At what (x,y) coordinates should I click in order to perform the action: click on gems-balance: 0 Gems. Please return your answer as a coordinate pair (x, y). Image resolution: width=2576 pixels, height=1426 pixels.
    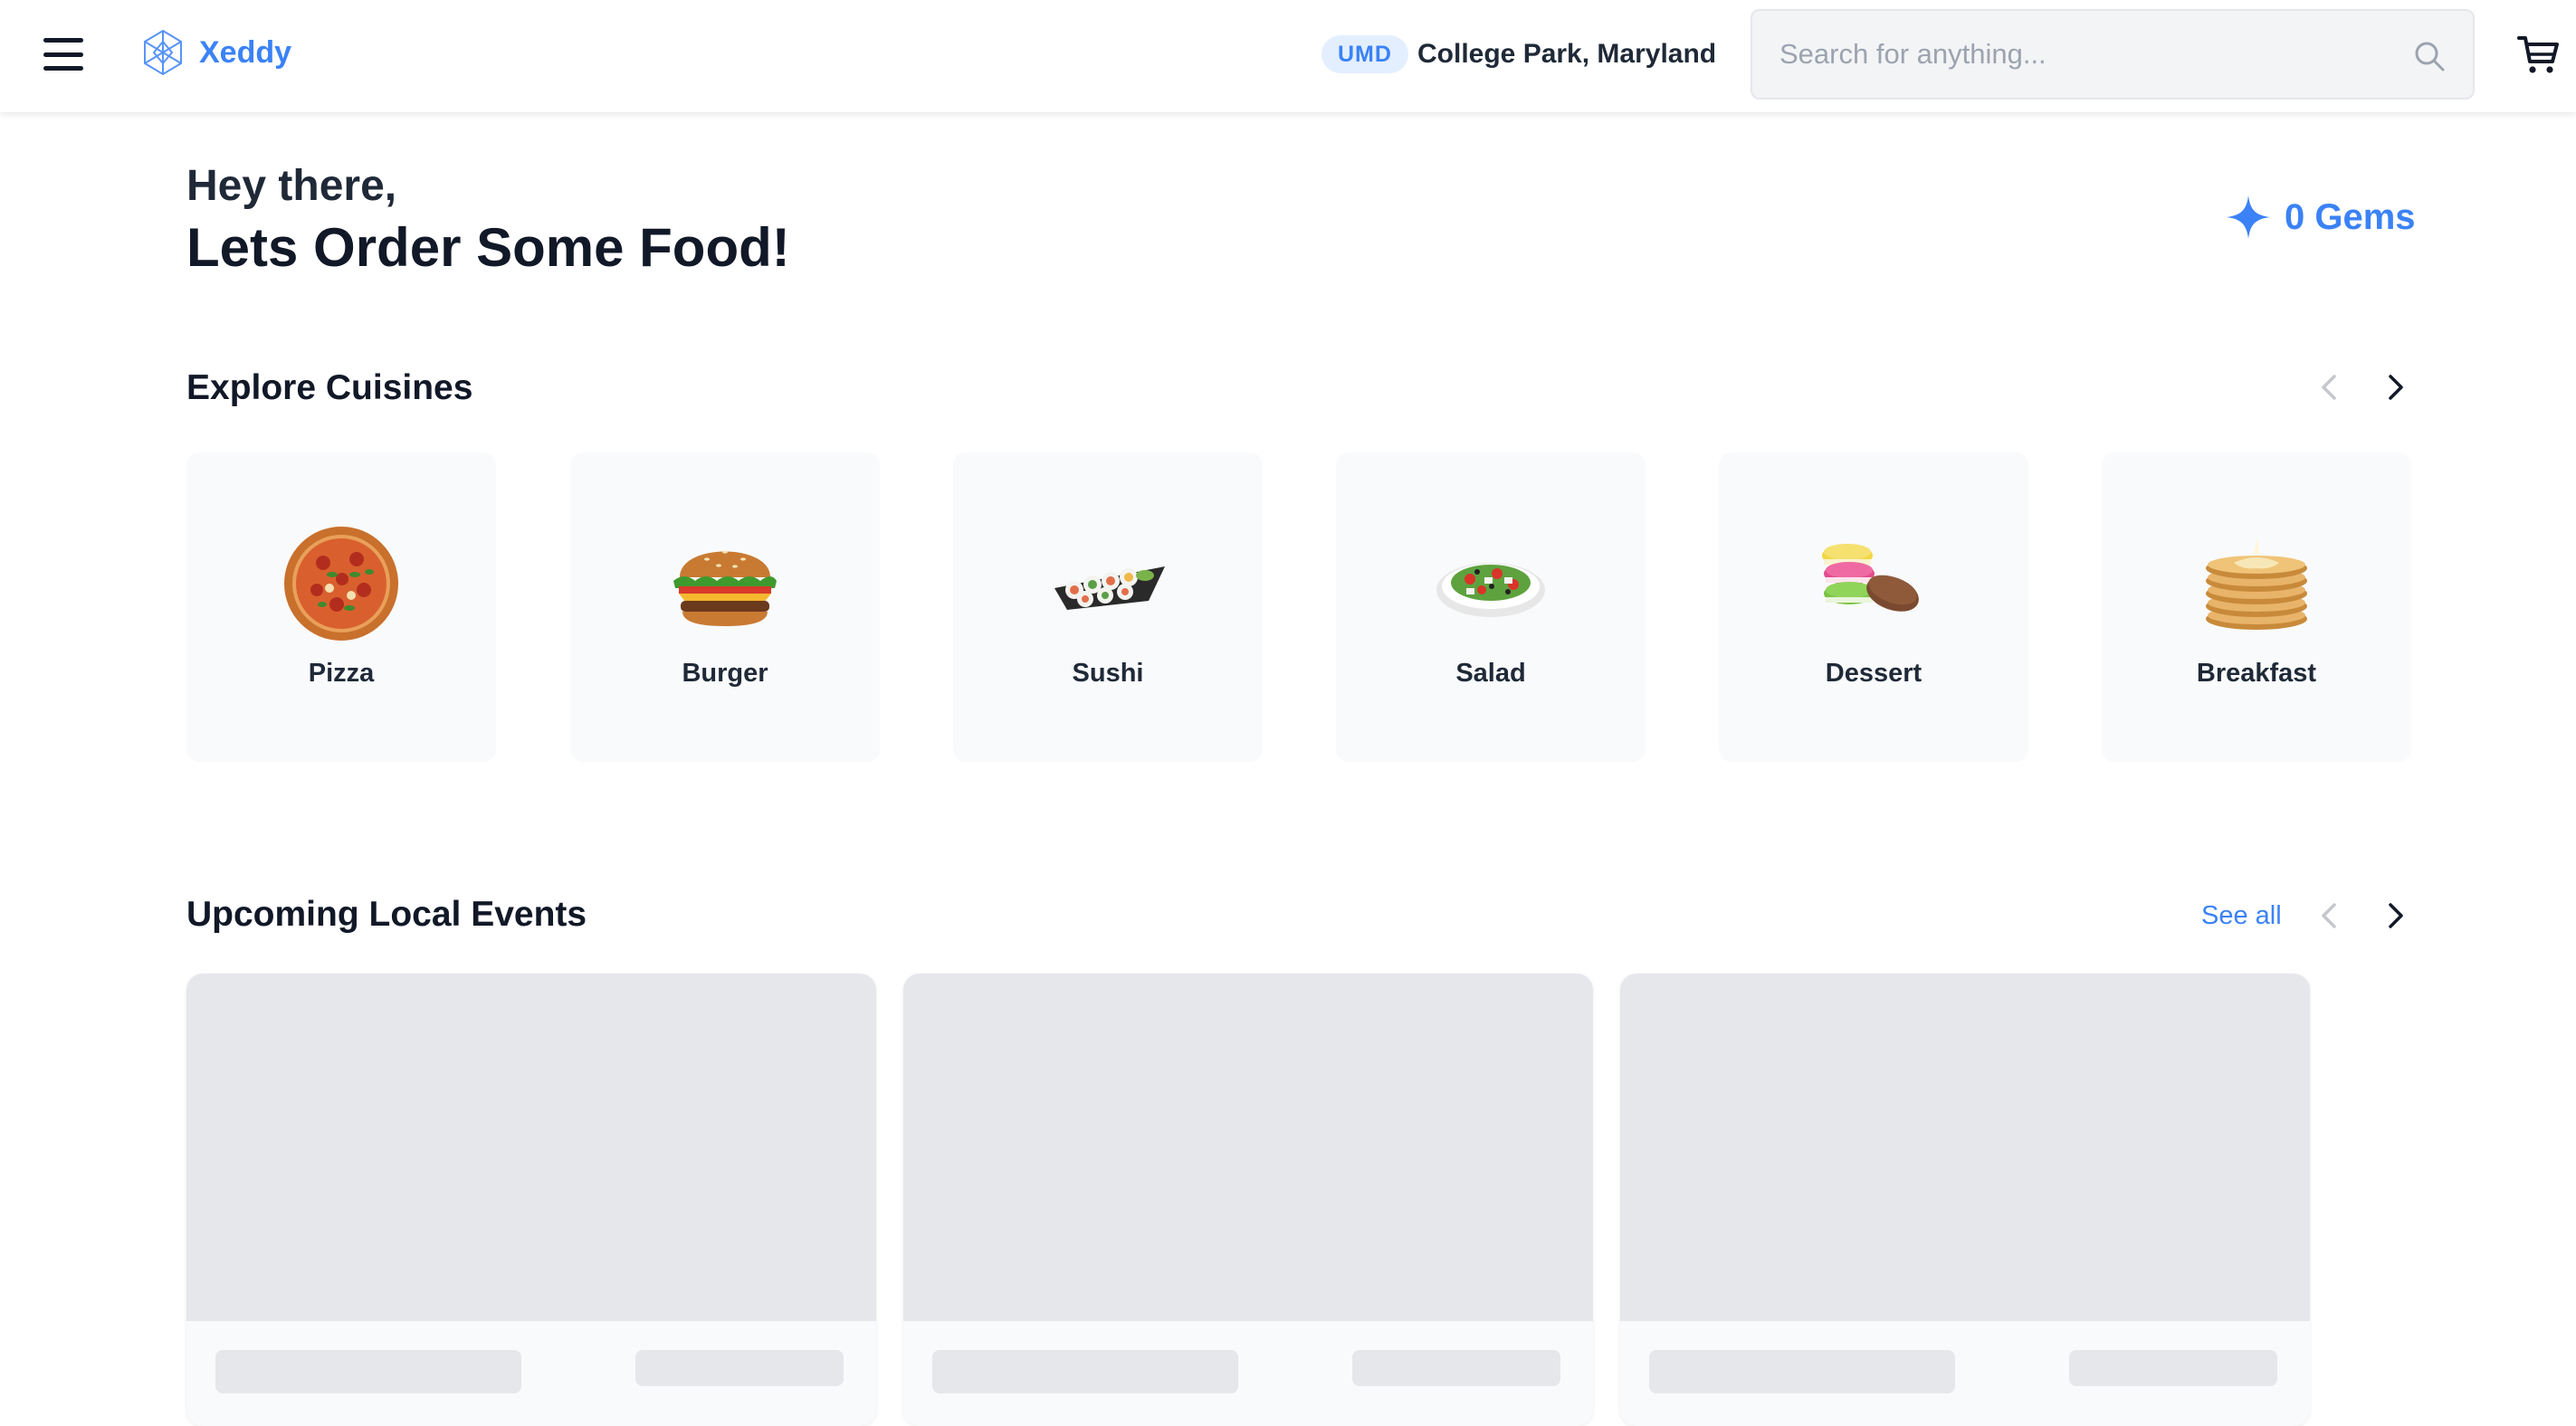
    Looking at the image, I should click on (2320, 217).